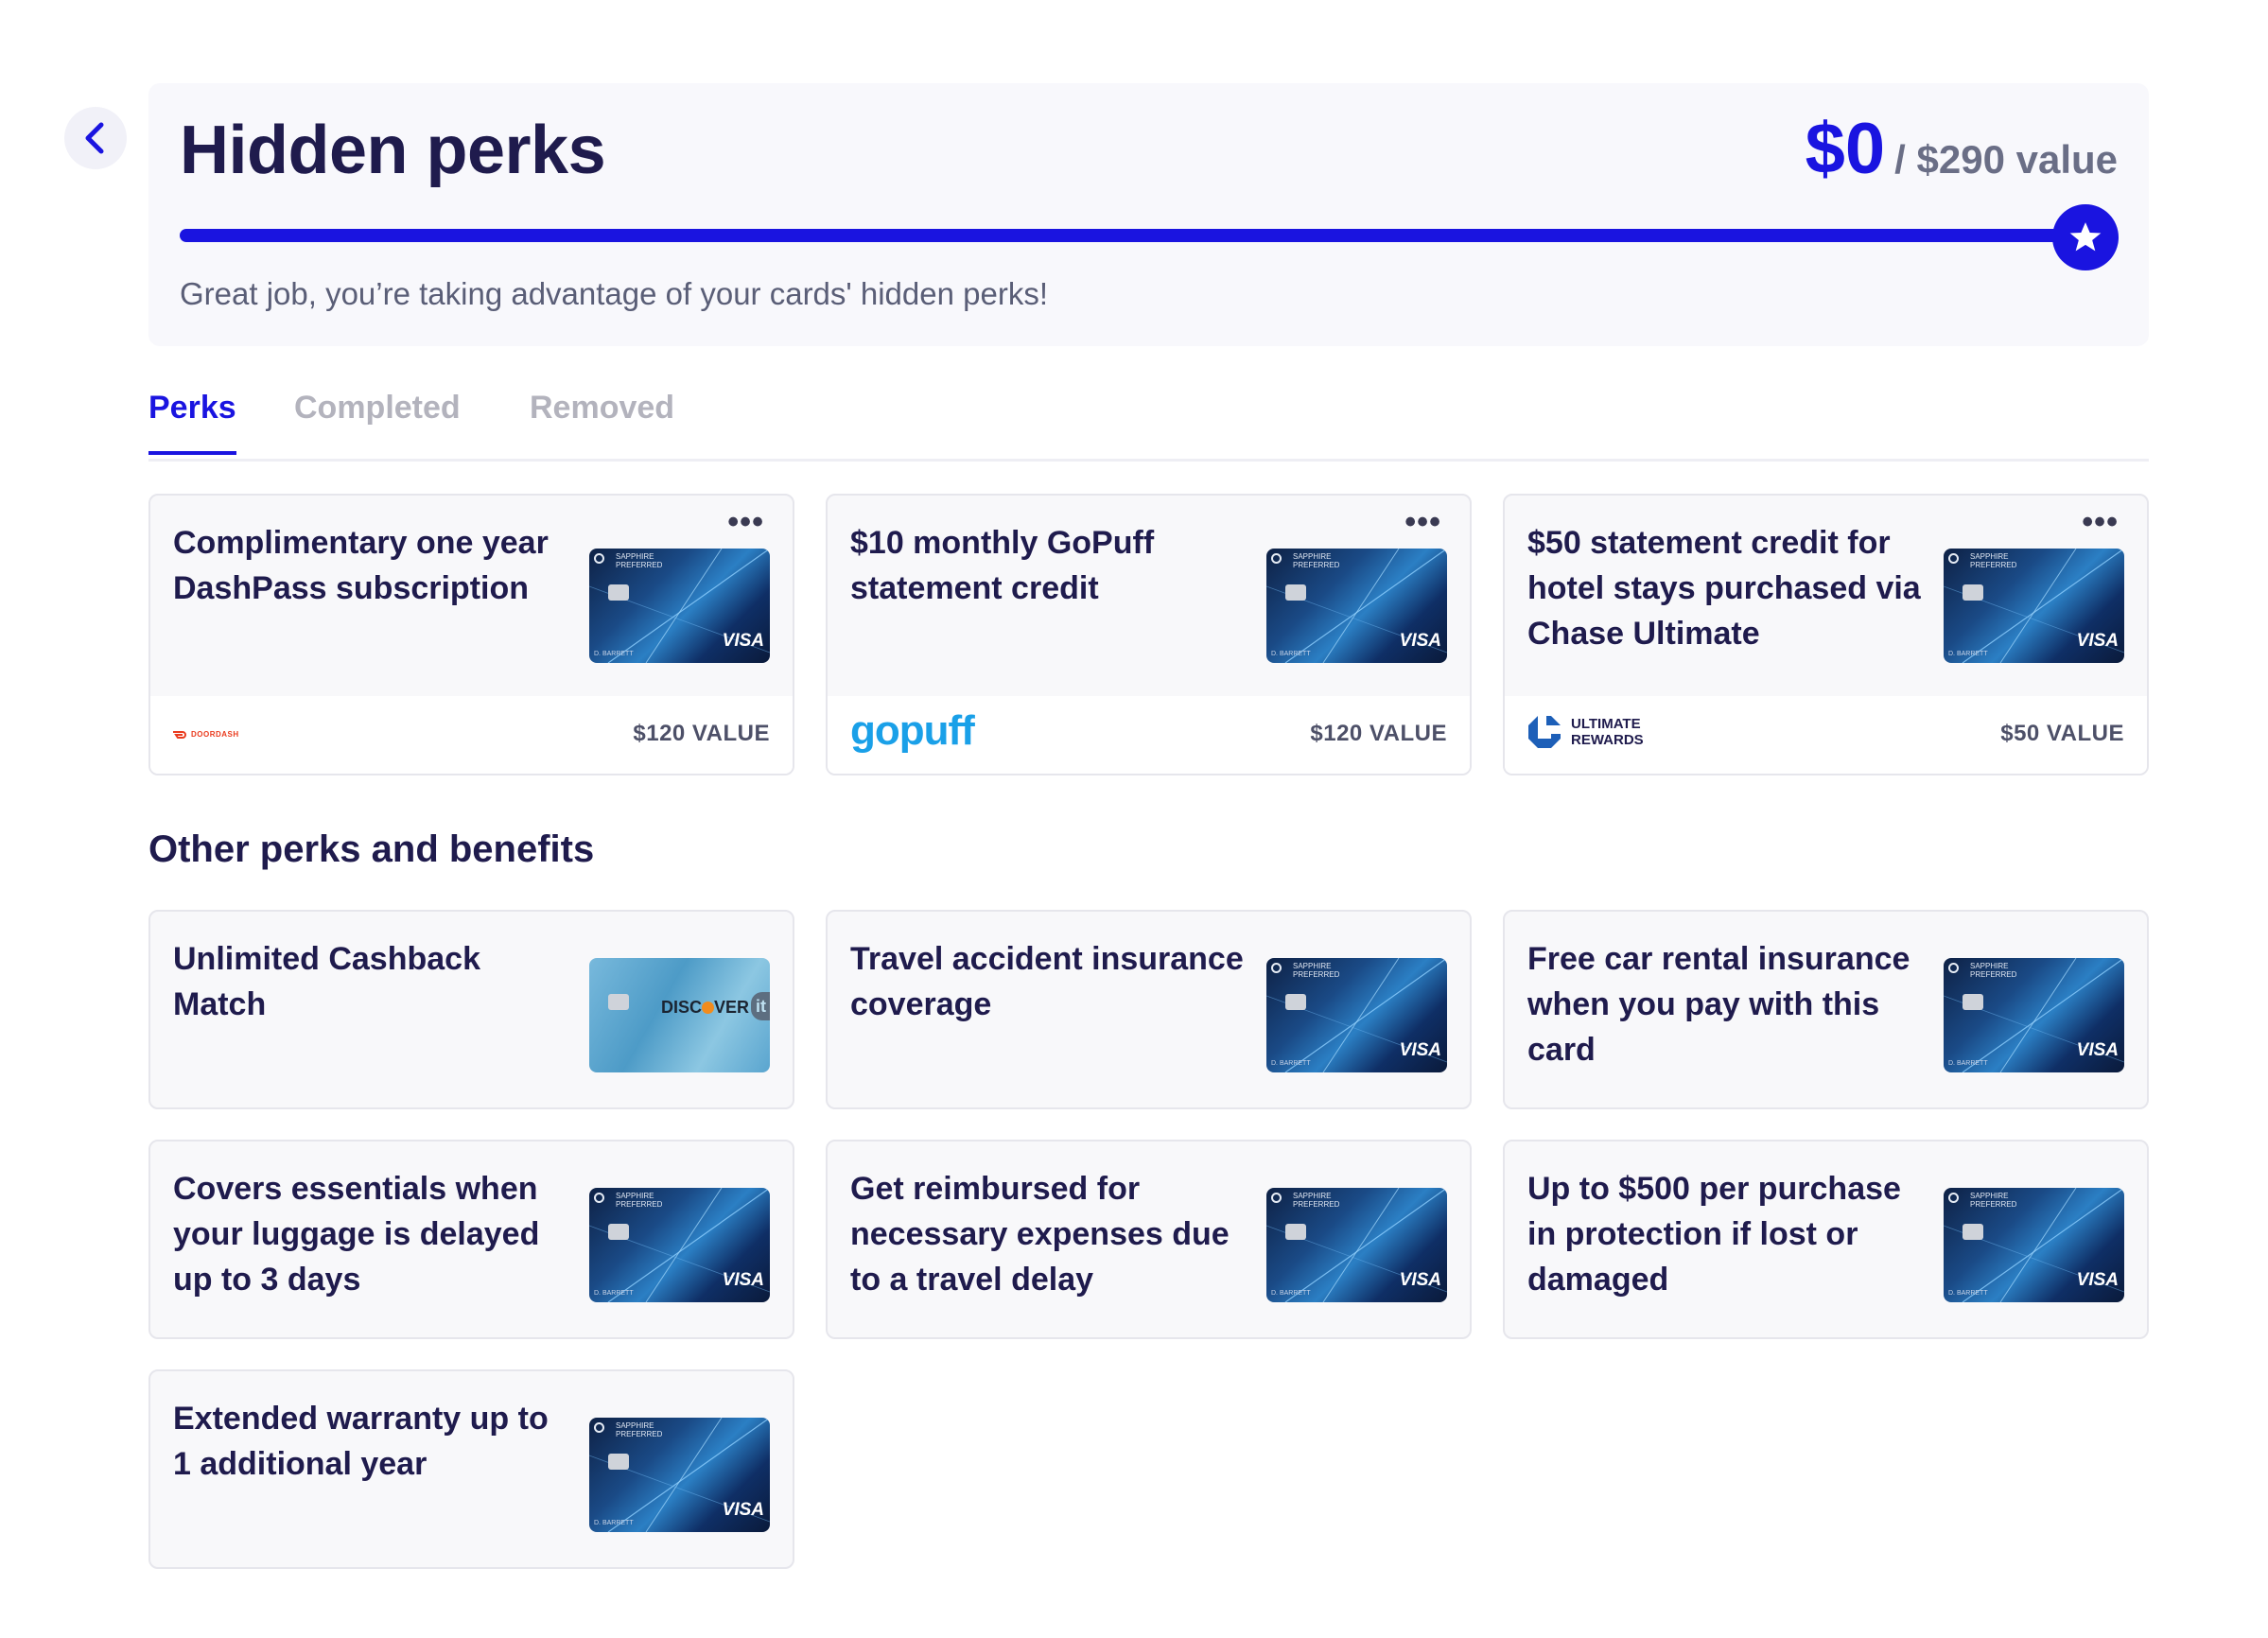 This screenshot has height=1638, width=2268. Describe the element at coordinates (602, 421) in the screenshot. I see `tab-removed: Removed` at that location.